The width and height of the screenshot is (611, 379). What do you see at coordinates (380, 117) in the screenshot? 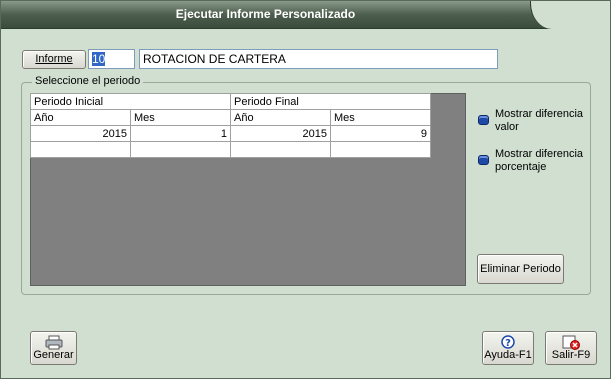
I see `col-final-month: Mes` at bounding box center [380, 117].